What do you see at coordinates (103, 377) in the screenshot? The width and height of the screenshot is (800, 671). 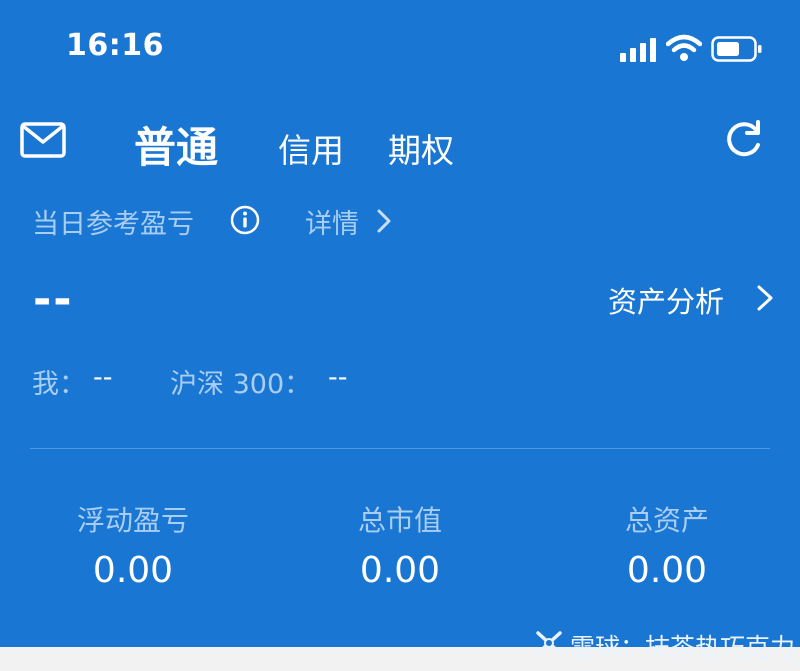 I see `me-value: --` at bounding box center [103, 377].